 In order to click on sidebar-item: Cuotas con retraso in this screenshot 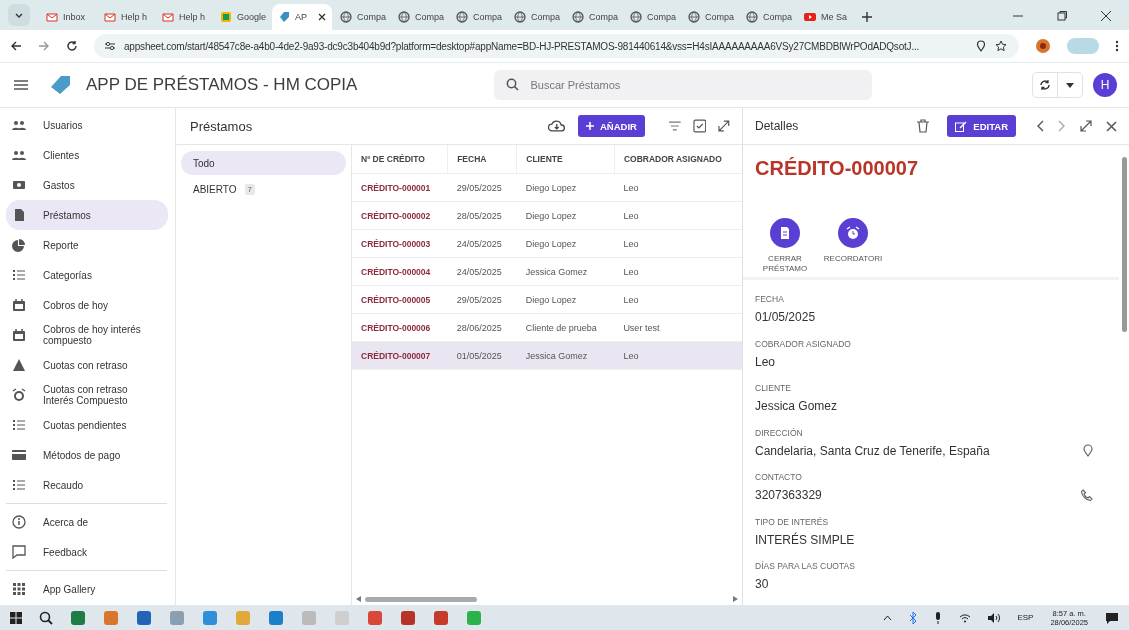, I will do `click(86, 365)`.